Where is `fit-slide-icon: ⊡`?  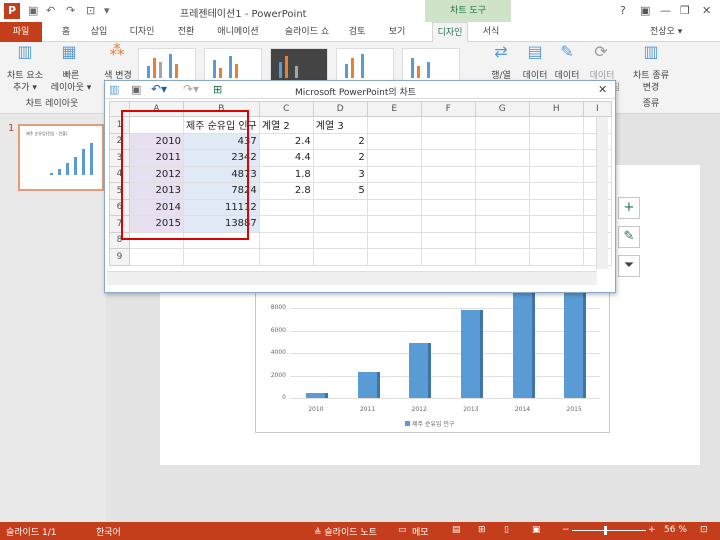
fit-slide-icon: ⊡ is located at coordinates (704, 530).